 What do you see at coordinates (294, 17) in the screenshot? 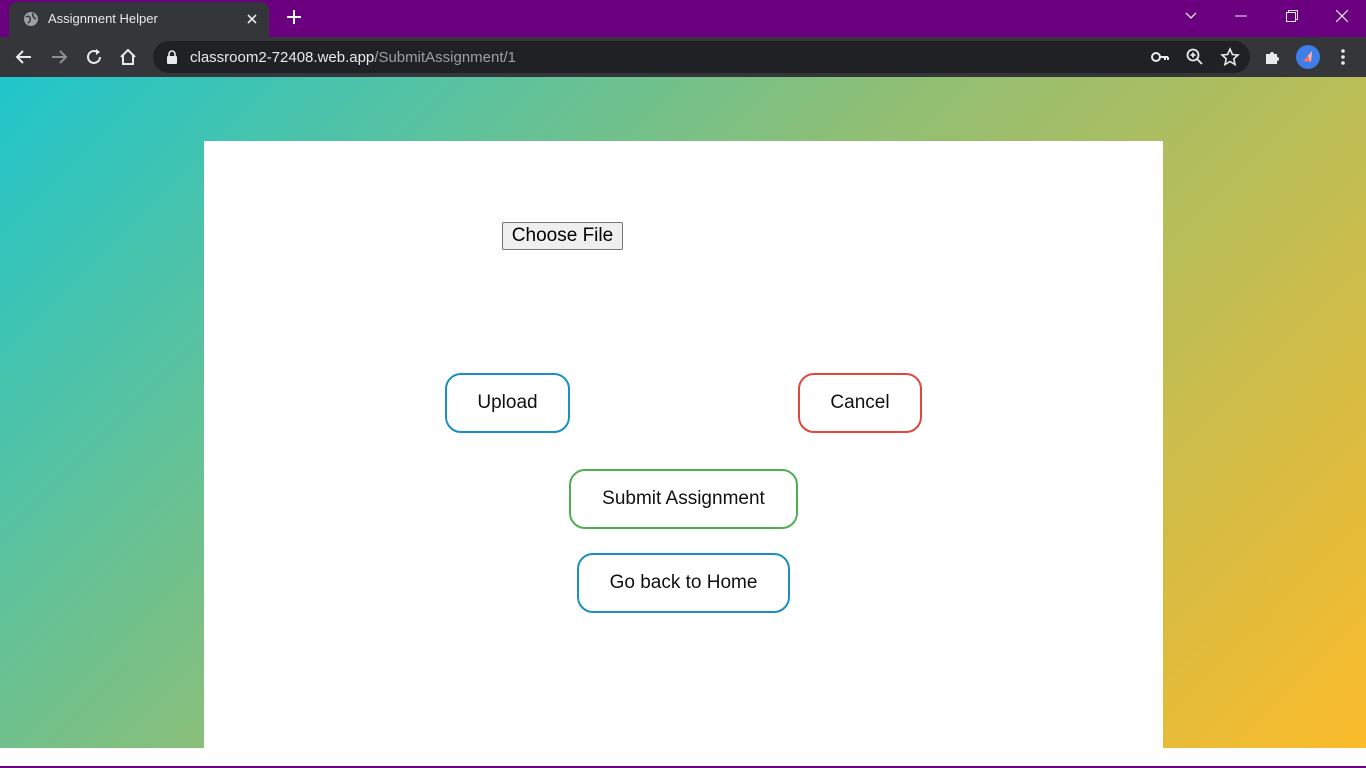
I see `plus-icon` at bounding box center [294, 17].